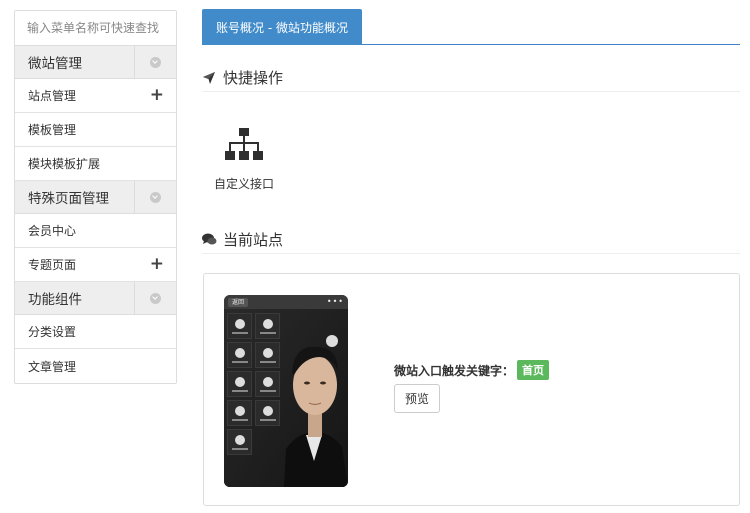  I want to click on entry-keyword-badge: 首页, so click(533, 370).